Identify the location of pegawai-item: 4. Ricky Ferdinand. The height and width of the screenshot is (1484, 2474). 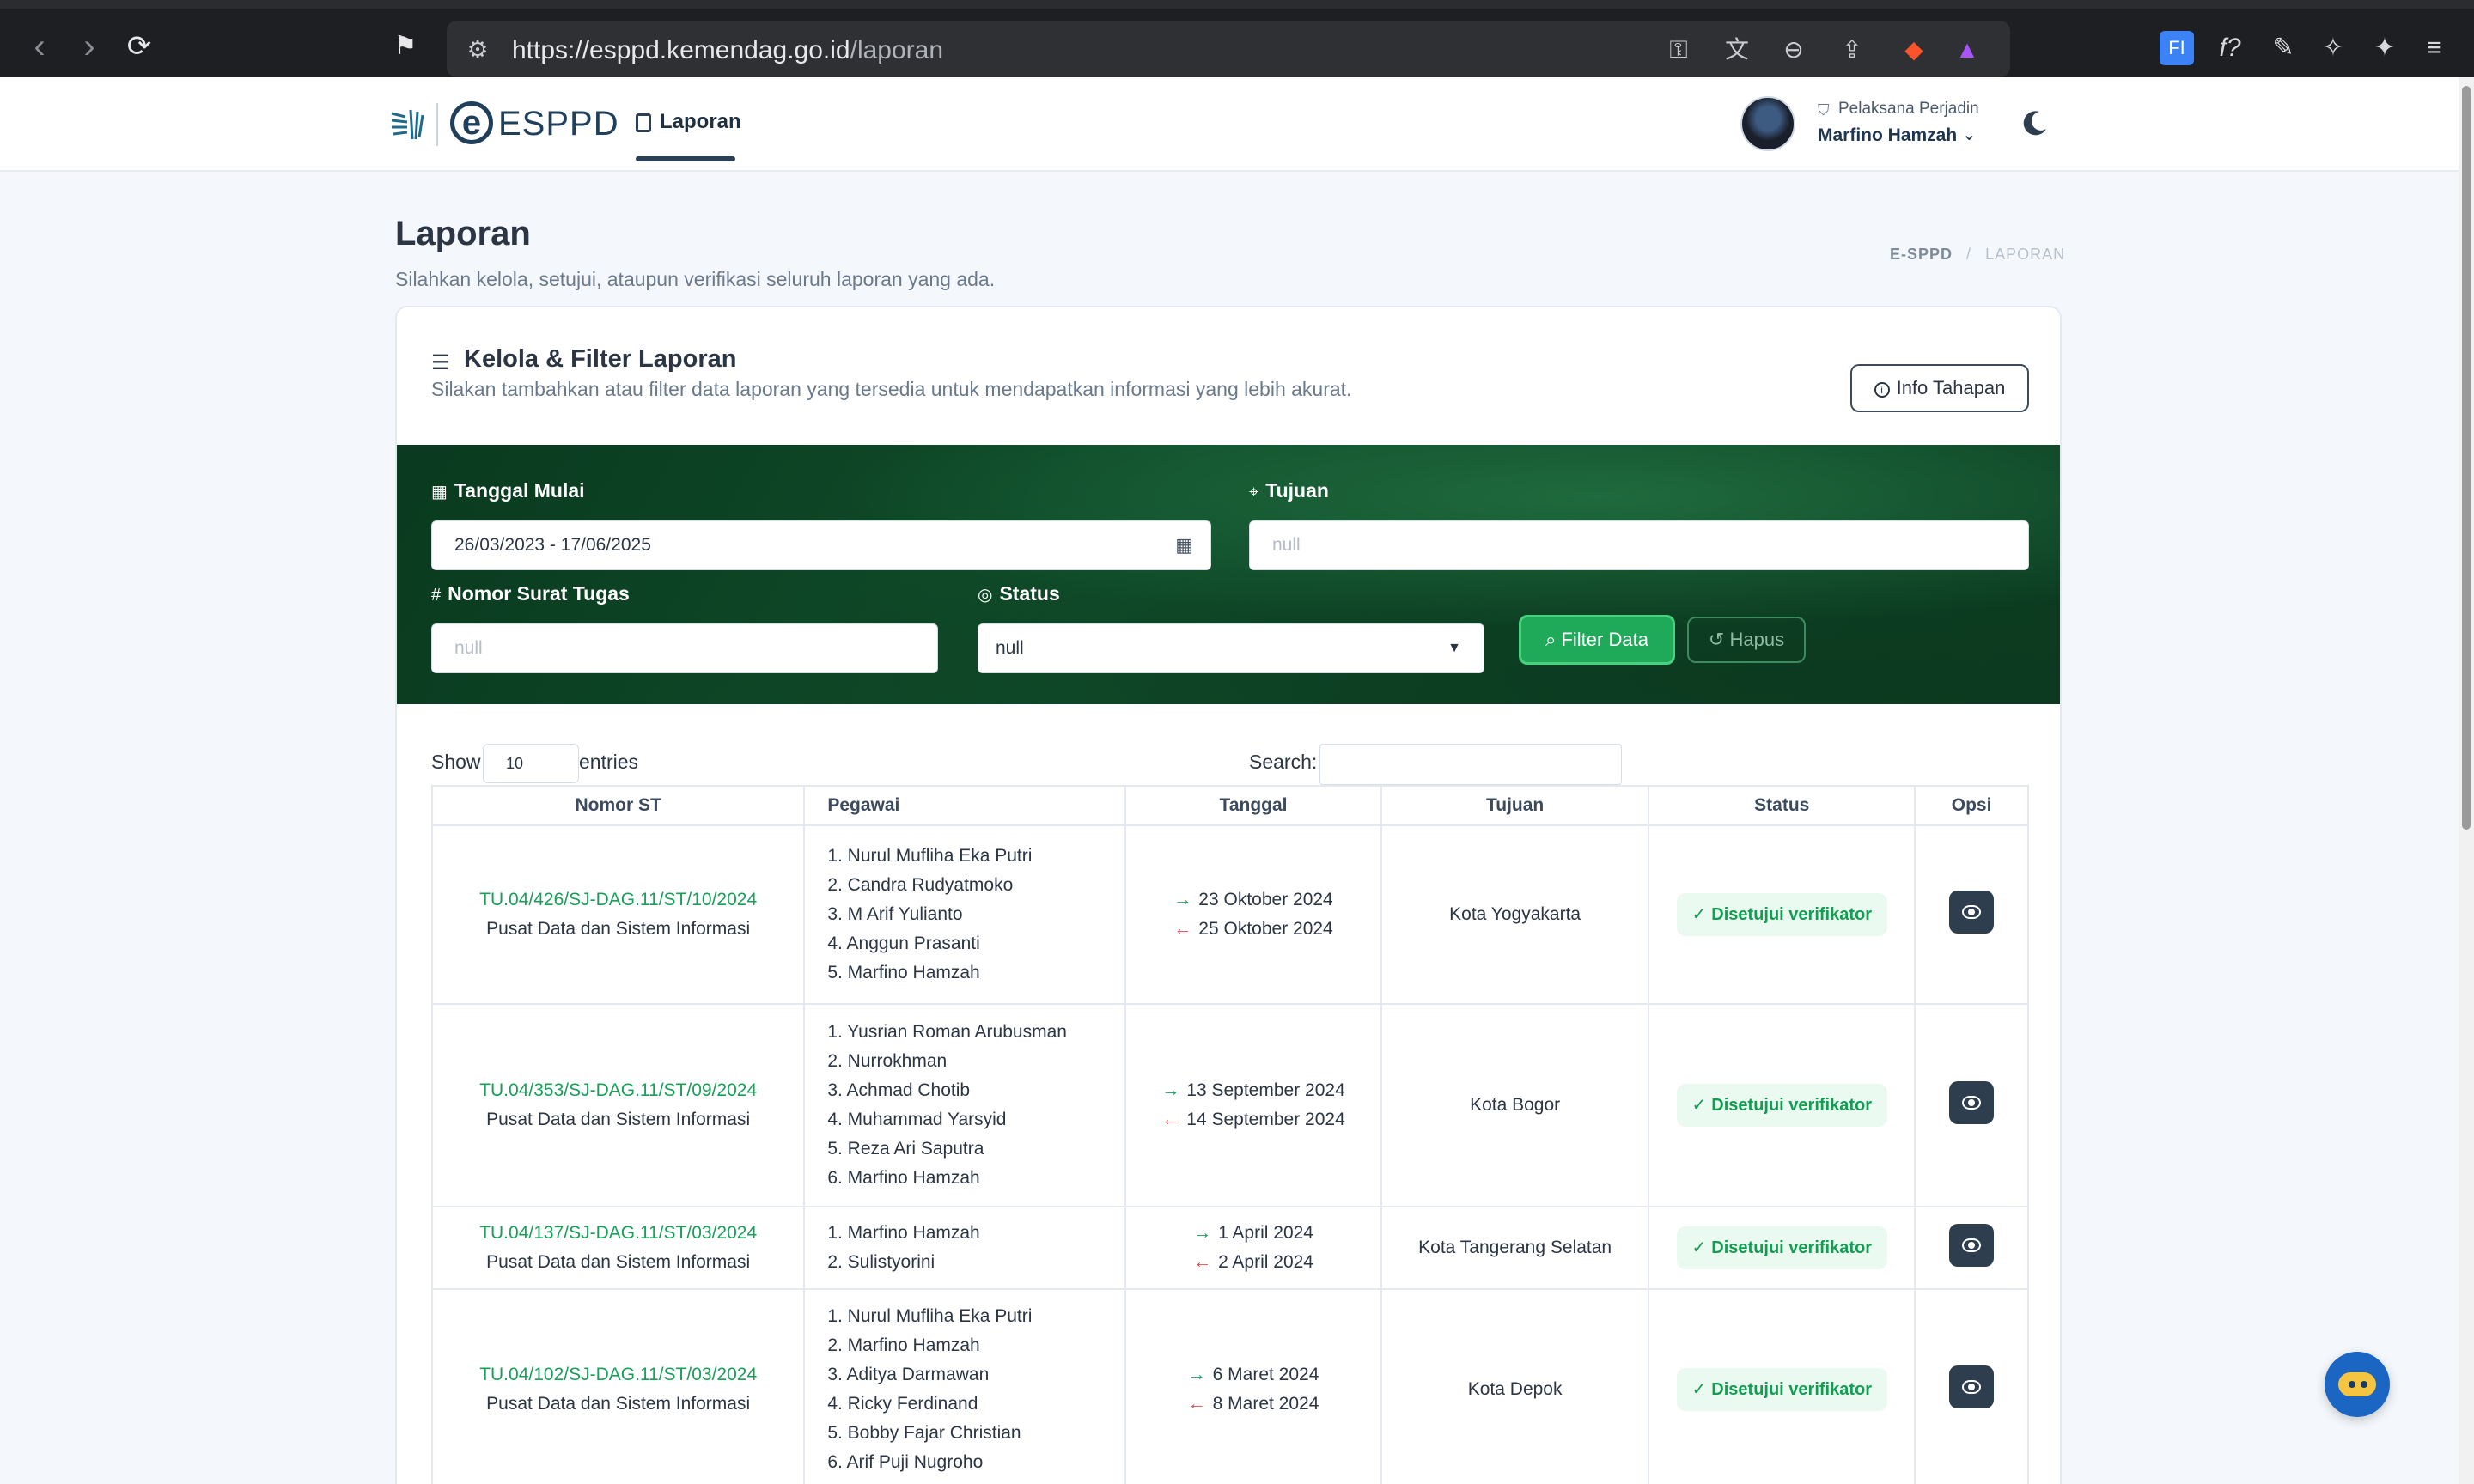
(902, 1404).